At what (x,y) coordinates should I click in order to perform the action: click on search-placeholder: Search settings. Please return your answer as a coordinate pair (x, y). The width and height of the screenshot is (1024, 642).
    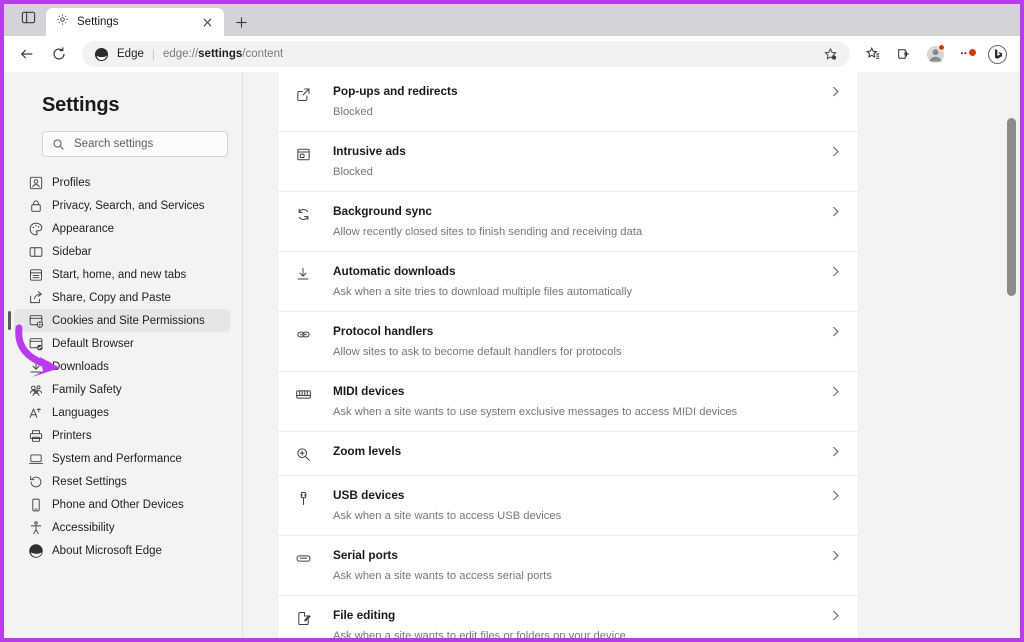
    Looking at the image, I should click on (114, 144).